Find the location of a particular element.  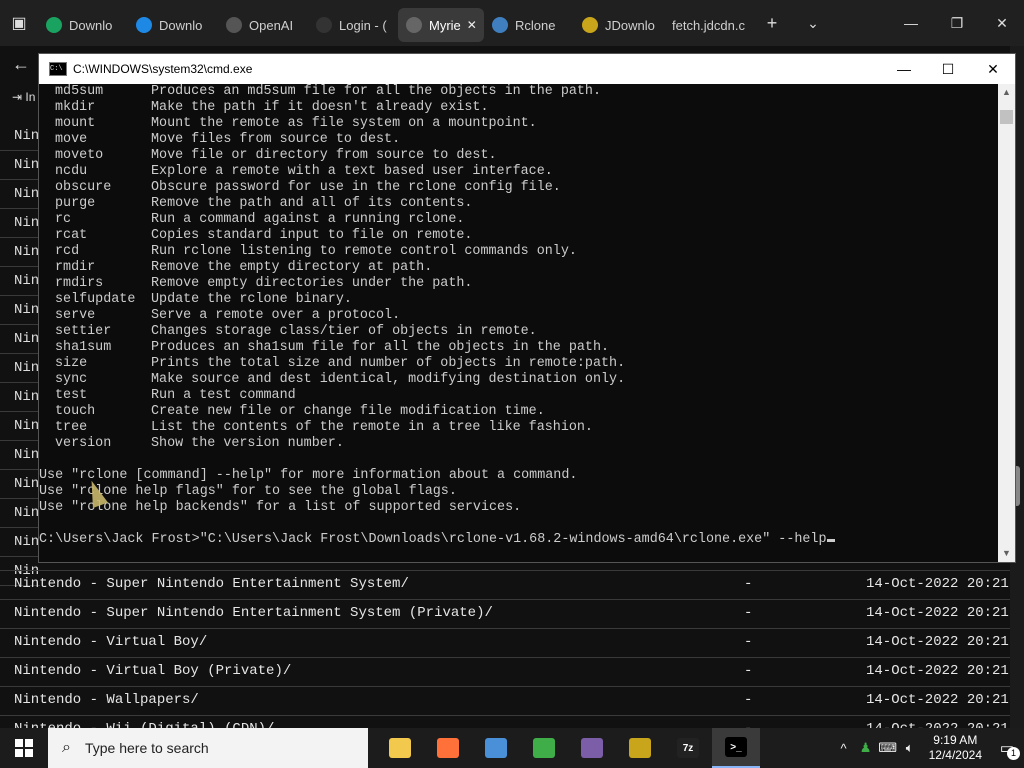

taskbar-app-6: 7z is located at coordinates (688, 748).